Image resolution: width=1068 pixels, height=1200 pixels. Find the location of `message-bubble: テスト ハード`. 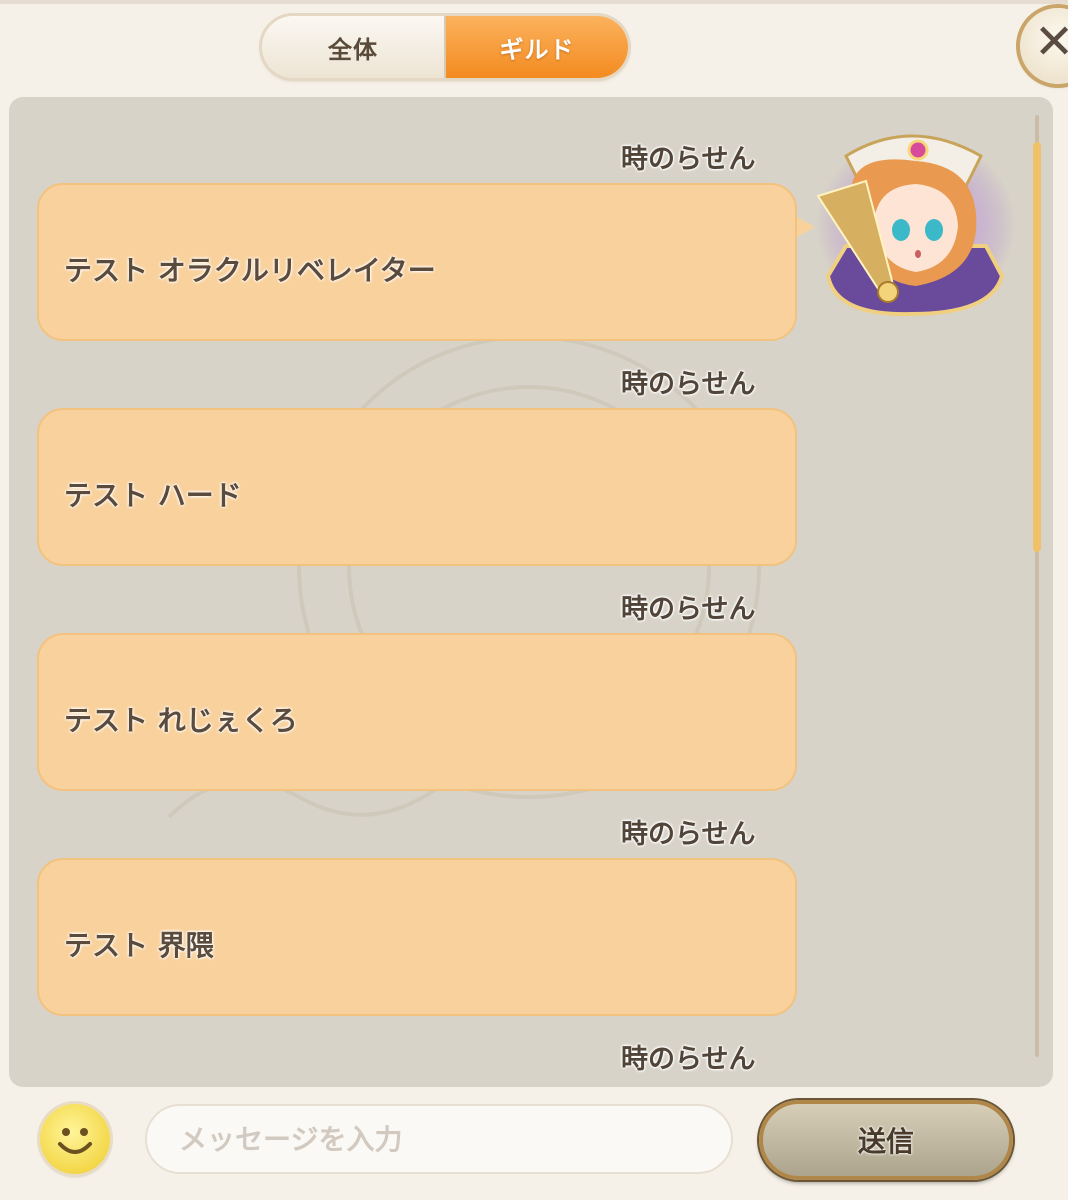

message-bubble: テスト ハード is located at coordinates (417, 487).